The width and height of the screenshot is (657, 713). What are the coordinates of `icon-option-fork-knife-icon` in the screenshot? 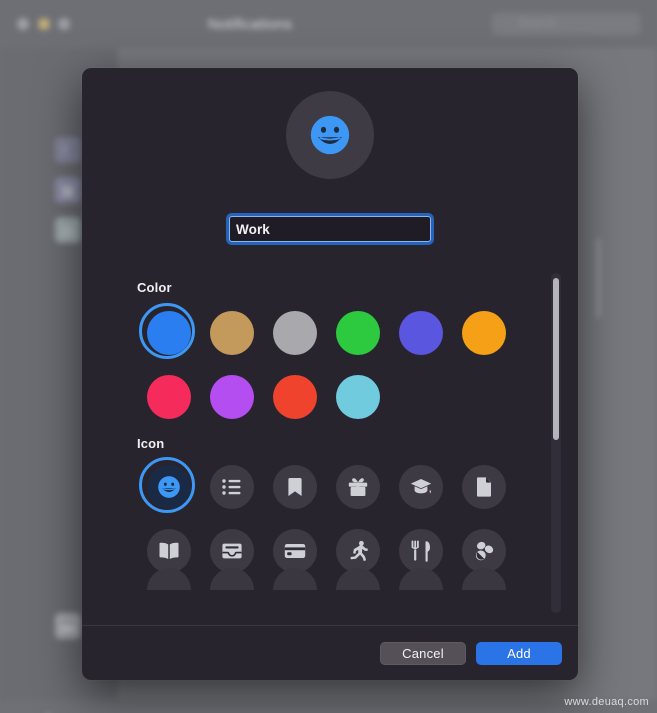 It's located at (420, 551).